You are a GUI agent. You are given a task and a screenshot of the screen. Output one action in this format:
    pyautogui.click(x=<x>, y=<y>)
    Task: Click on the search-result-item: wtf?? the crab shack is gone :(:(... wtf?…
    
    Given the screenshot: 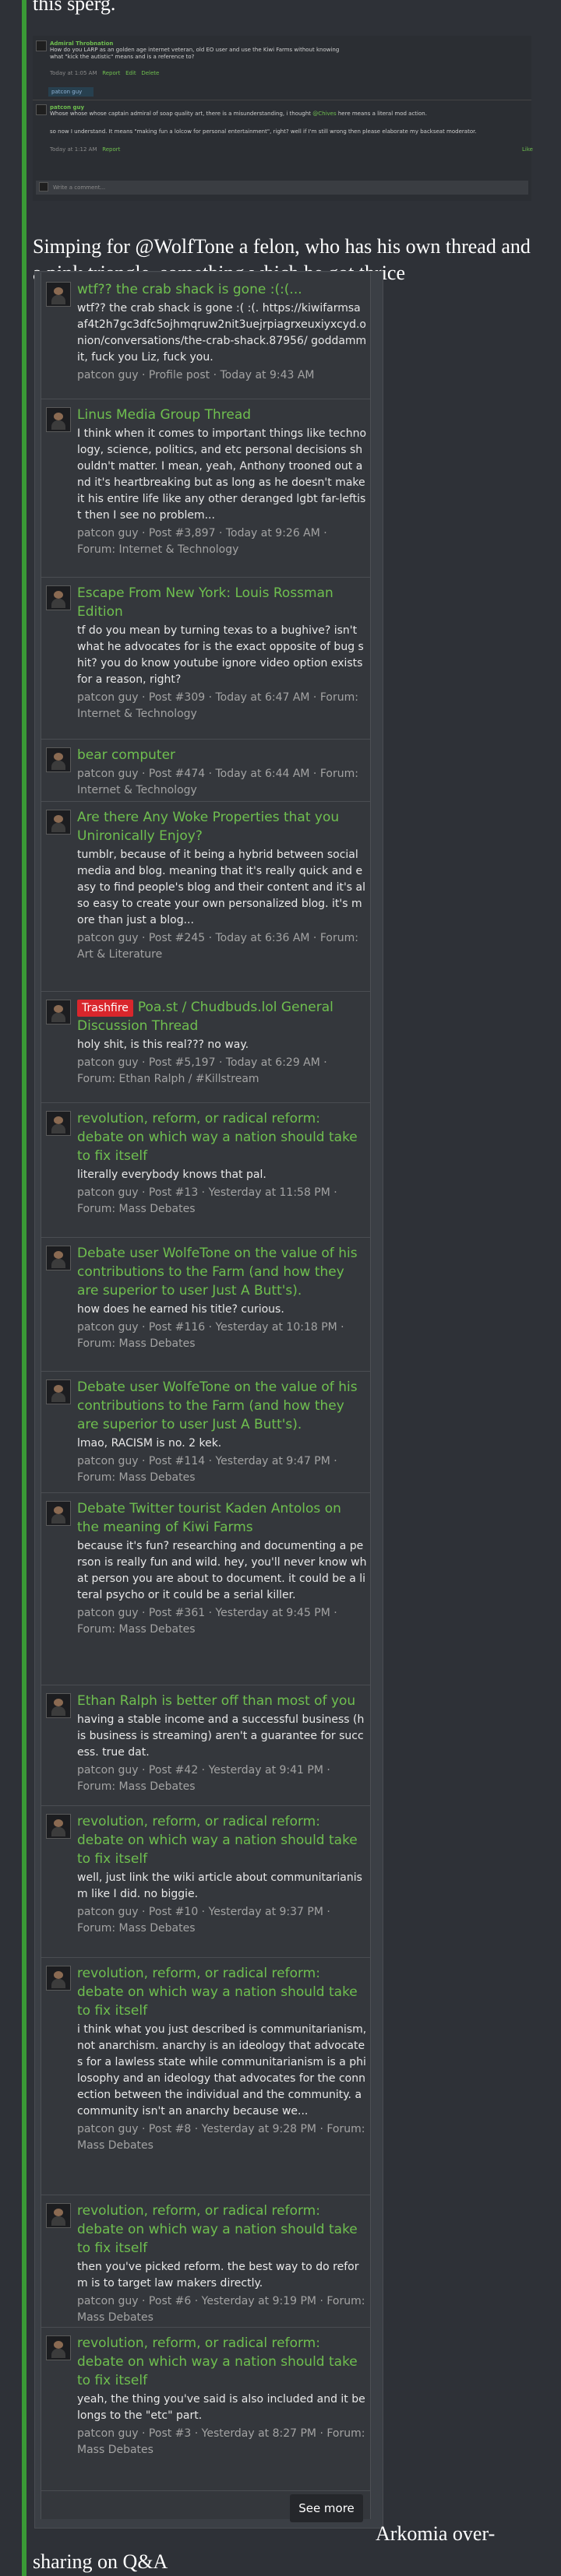 What is the action you would take?
    pyautogui.click(x=205, y=336)
    